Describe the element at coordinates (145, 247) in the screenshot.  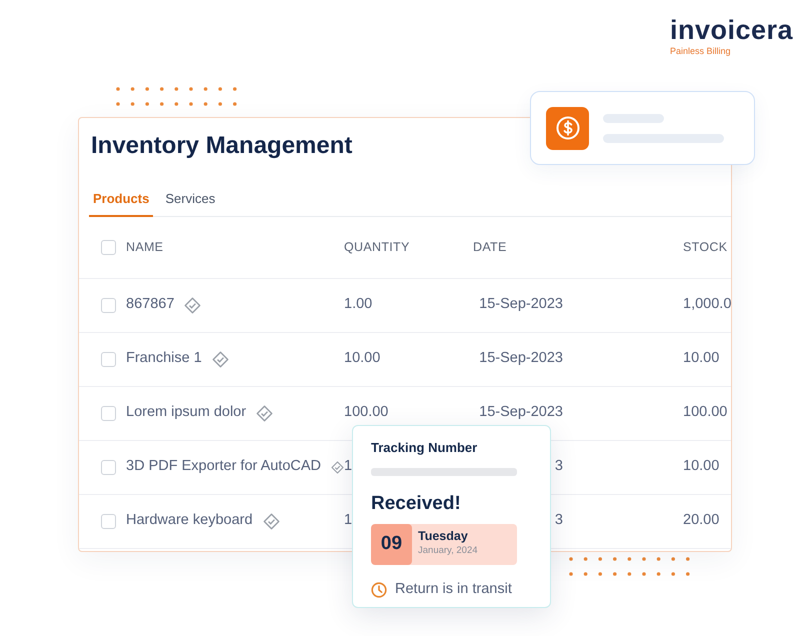
I see `column-header: NAME` at that location.